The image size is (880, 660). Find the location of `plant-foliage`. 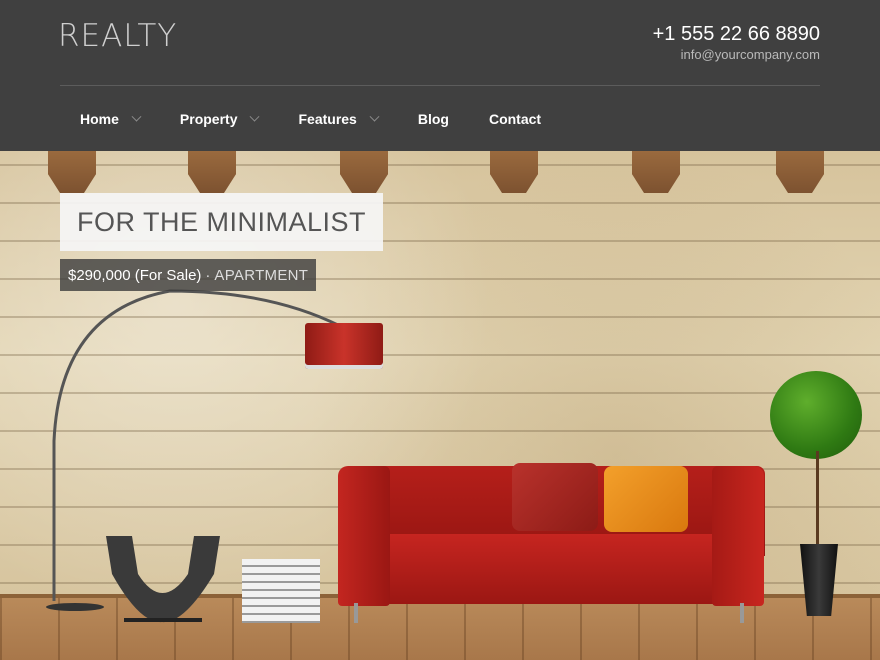

plant-foliage is located at coordinates (816, 415).